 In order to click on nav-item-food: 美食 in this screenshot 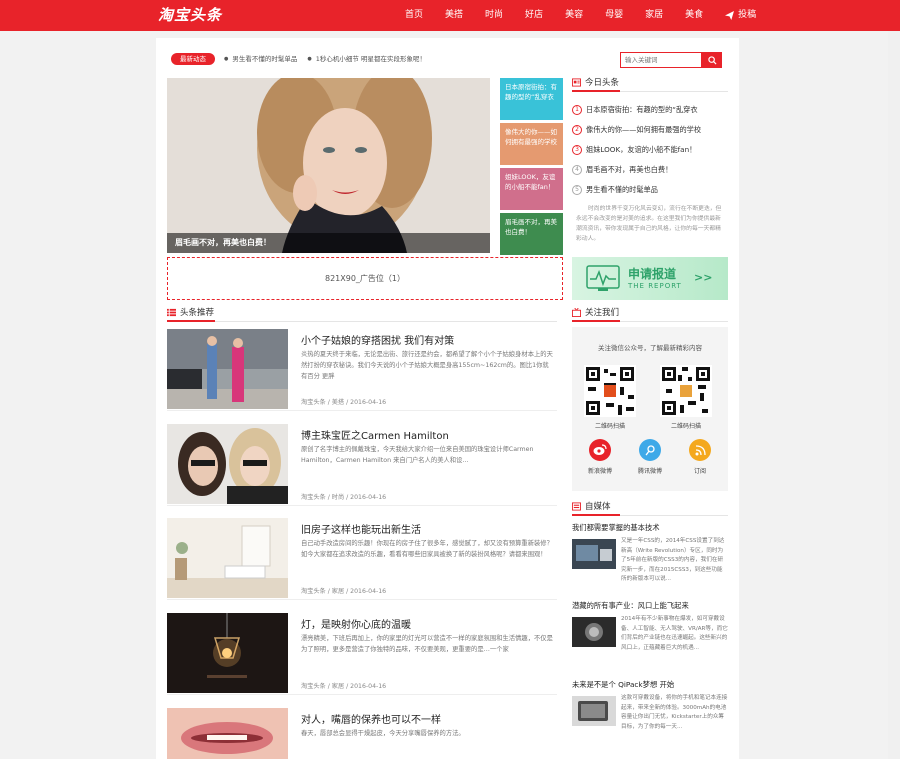, I will do `click(694, 15)`.